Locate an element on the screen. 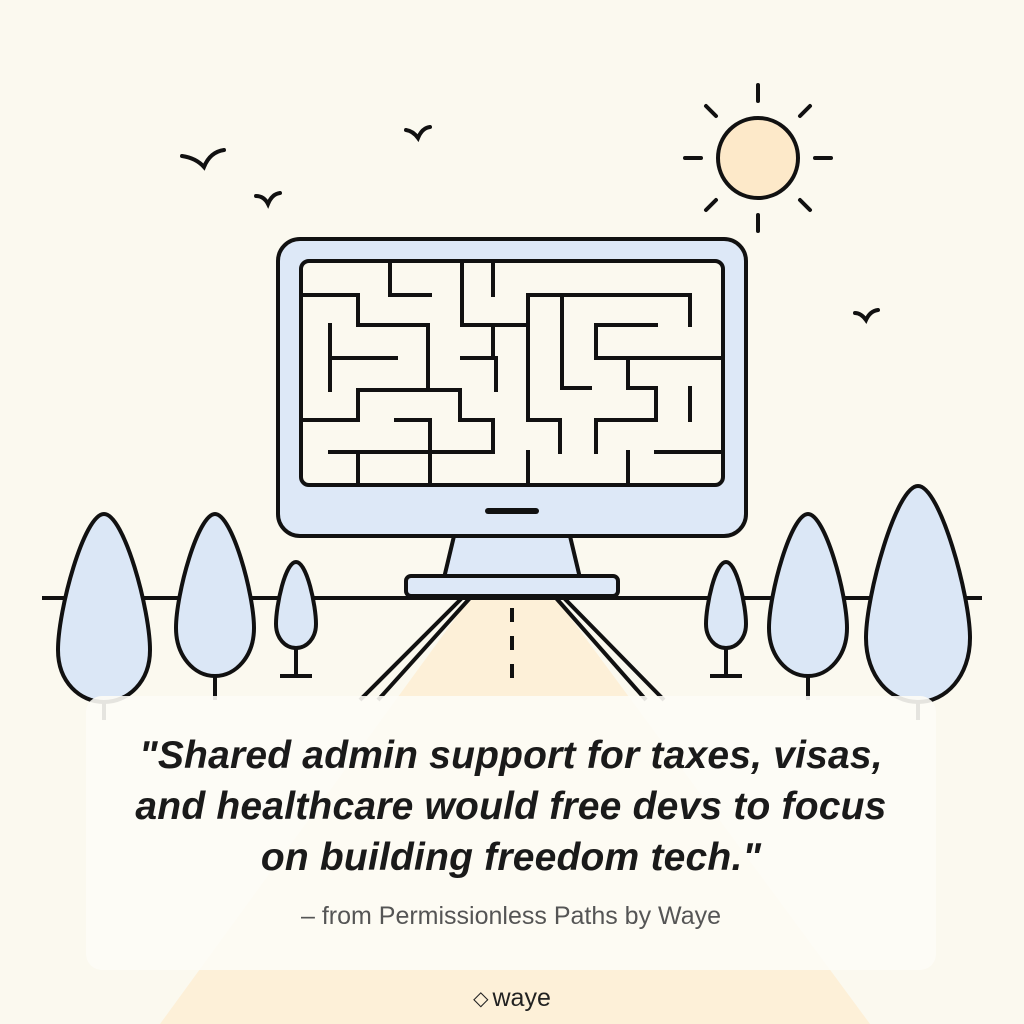 Image resolution: width=1024 pixels, height=1024 pixels. sun-icon is located at coordinates (758, 158).